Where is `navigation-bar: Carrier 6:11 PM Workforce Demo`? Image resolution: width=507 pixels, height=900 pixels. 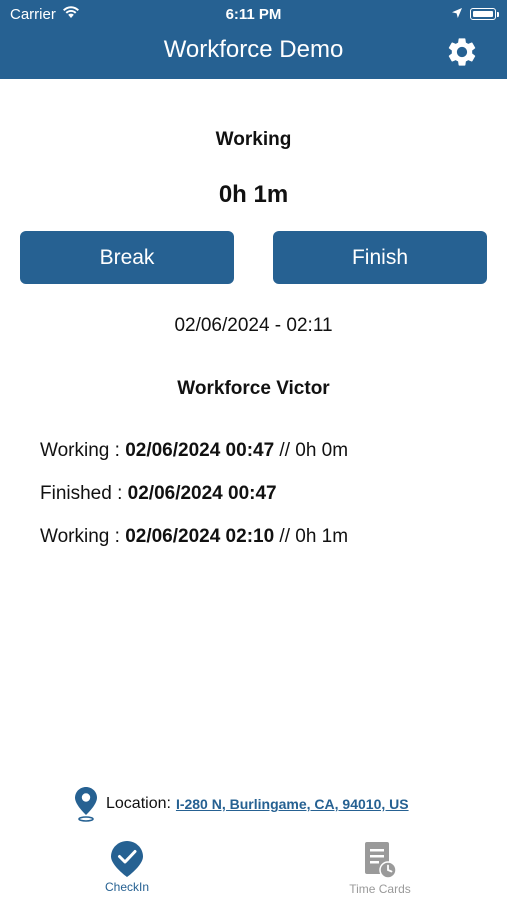 navigation-bar: Carrier 6:11 PM Workforce Demo is located at coordinates (253, 39).